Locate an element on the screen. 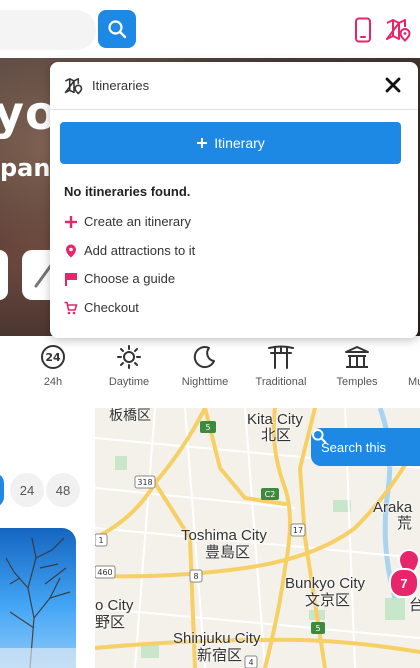  step-label: Checkout is located at coordinates (111, 307).